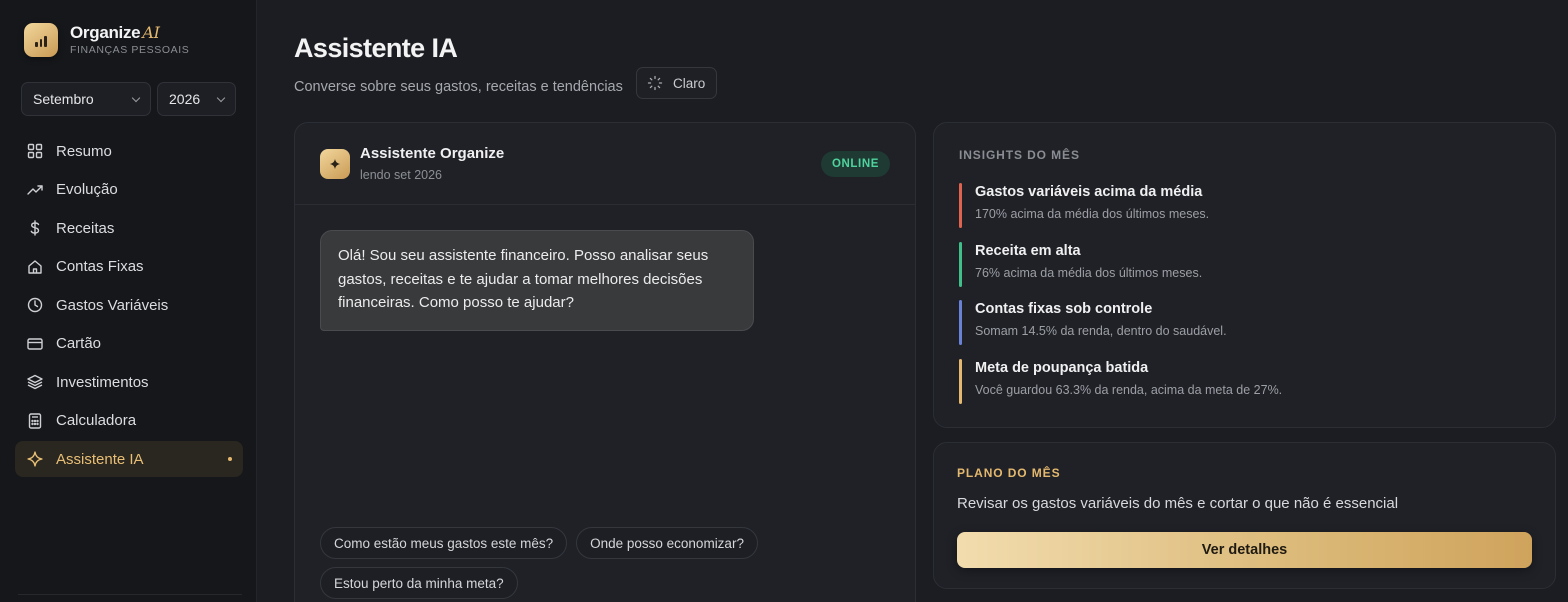  What do you see at coordinates (35, 151) in the screenshot?
I see `grid-icon` at bounding box center [35, 151].